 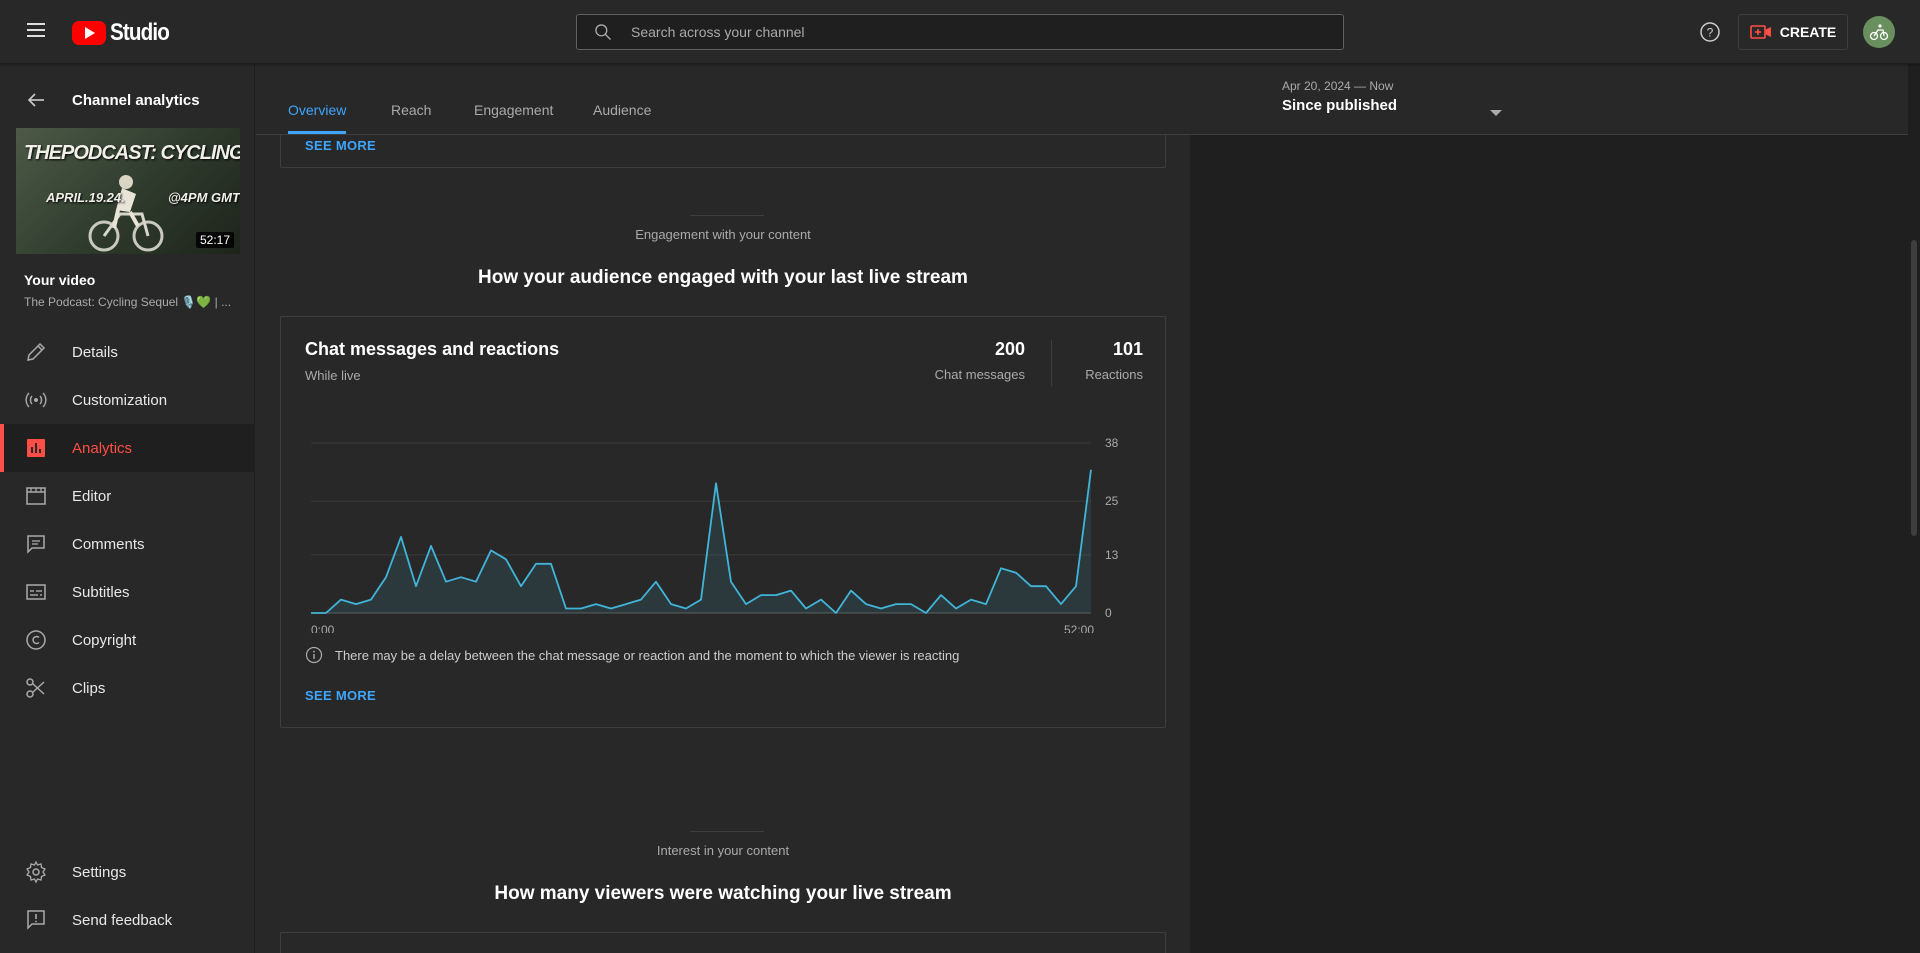 What do you see at coordinates (323, 628) in the screenshot?
I see `x-tick-label-start: 0:00` at bounding box center [323, 628].